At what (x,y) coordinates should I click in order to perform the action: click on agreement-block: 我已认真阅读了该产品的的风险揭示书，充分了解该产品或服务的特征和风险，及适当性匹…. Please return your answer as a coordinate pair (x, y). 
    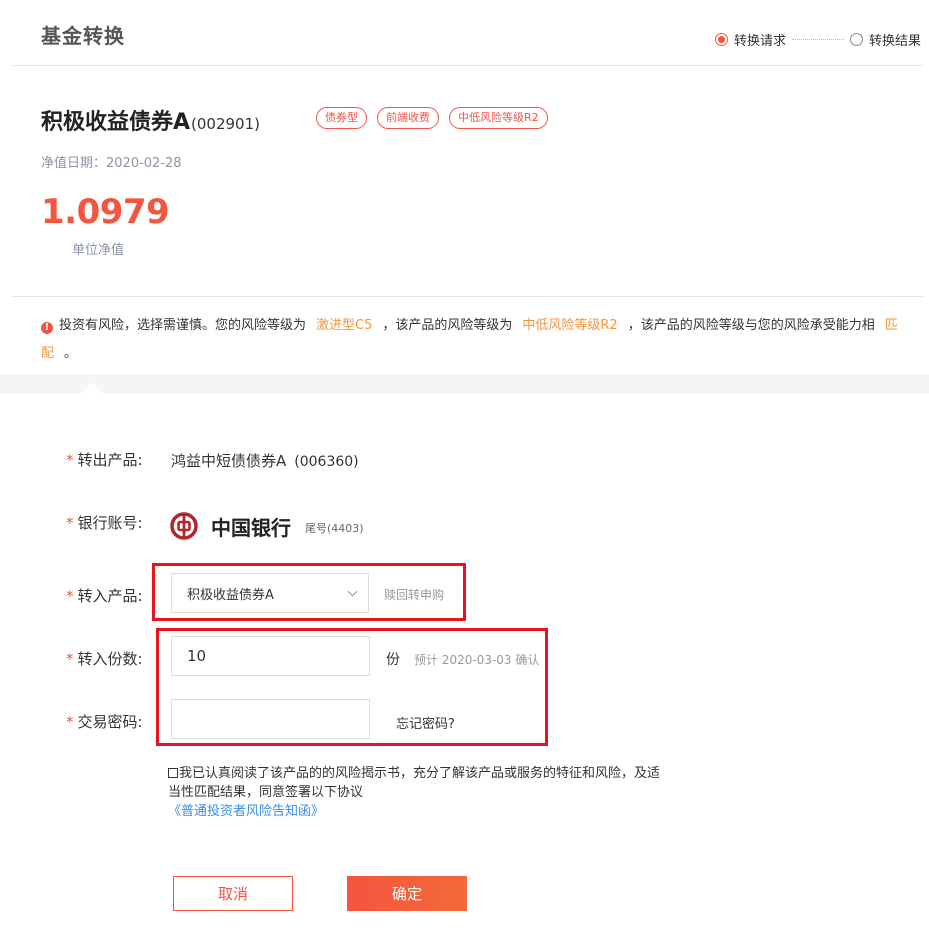
    Looking at the image, I should click on (418, 792).